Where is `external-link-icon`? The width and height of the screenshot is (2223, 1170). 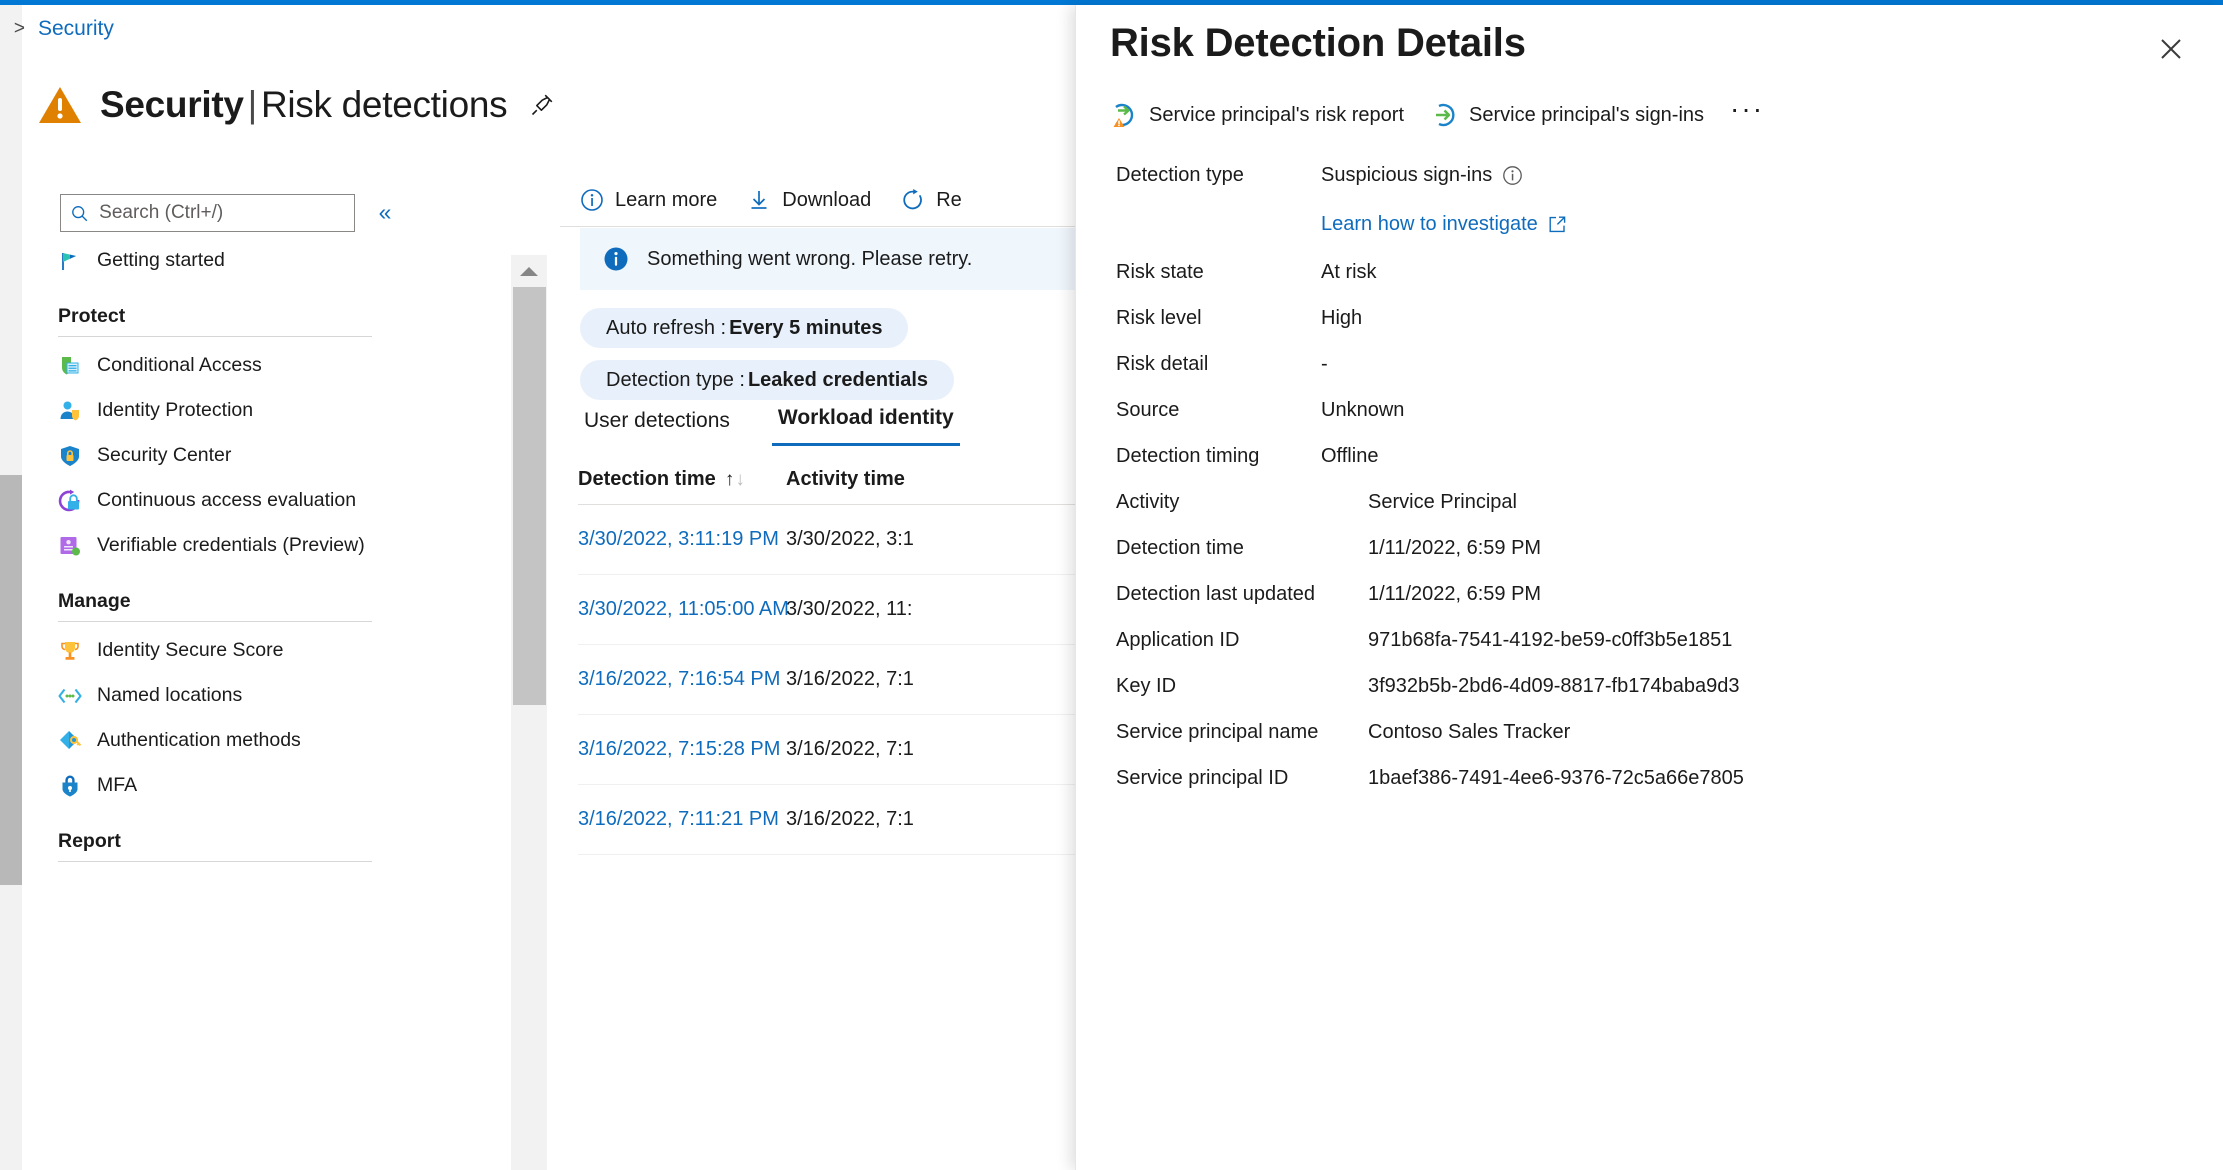 external-link-icon is located at coordinates (1557, 224).